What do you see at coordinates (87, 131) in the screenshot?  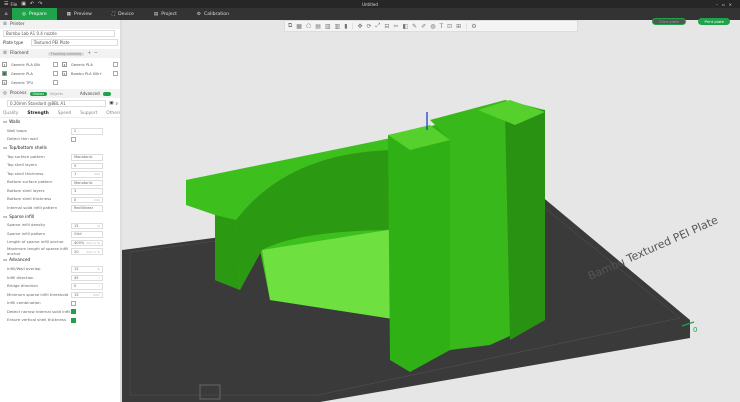 I see `option-input: 2` at bounding box center [87, 131].